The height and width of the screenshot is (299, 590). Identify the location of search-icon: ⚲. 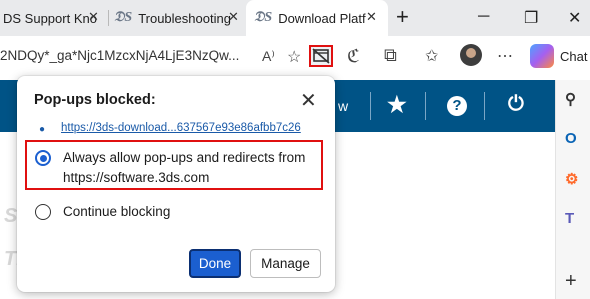
(570, 99).